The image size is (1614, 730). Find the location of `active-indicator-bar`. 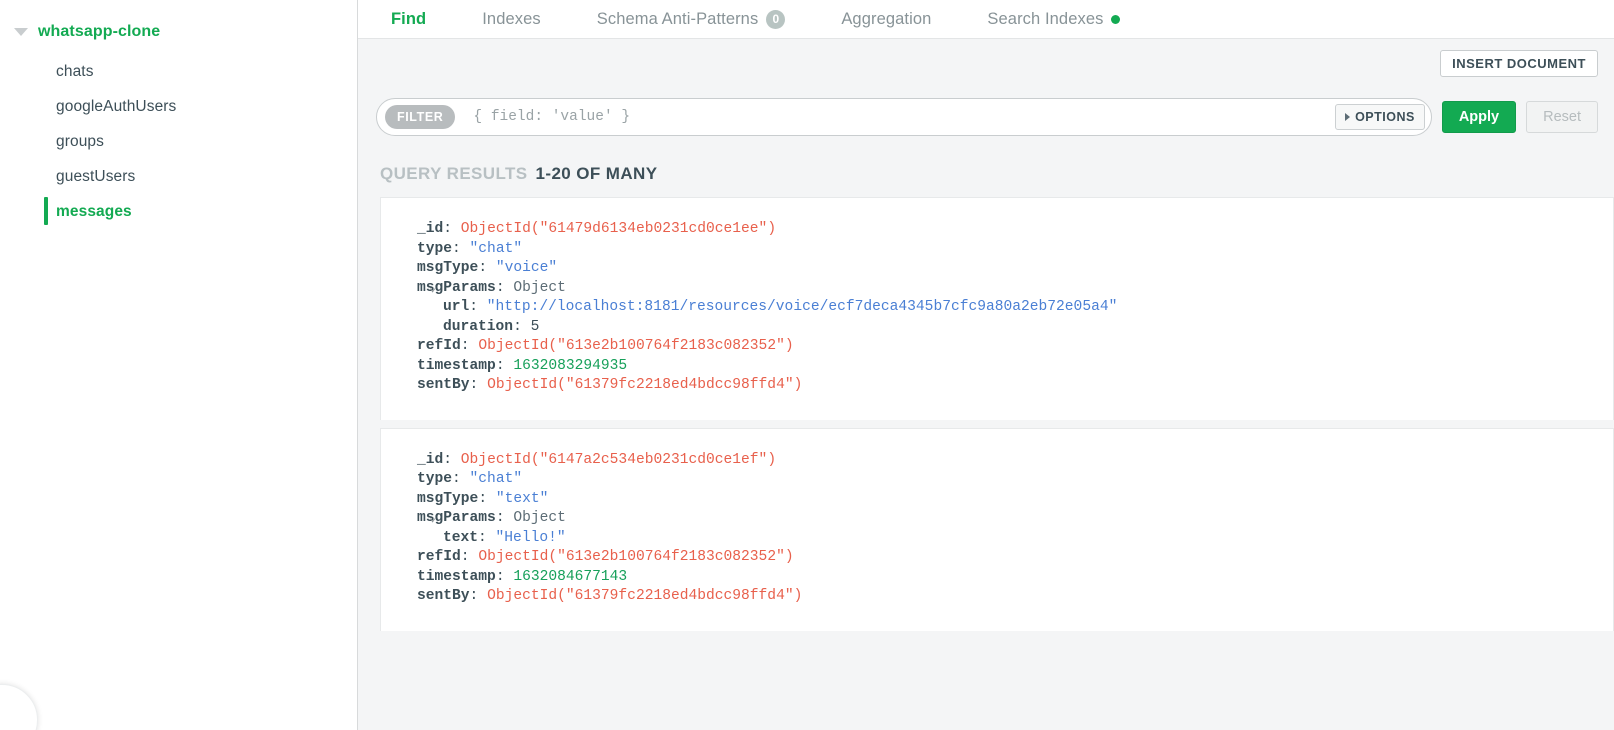

active-indicator-bar is located at coordinates (46, 211).